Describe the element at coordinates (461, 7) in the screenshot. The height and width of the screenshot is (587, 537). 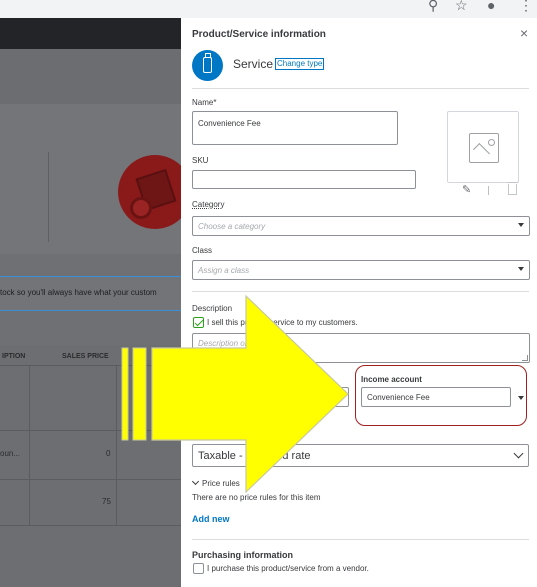
I see `star-icon: ☆` at that location.